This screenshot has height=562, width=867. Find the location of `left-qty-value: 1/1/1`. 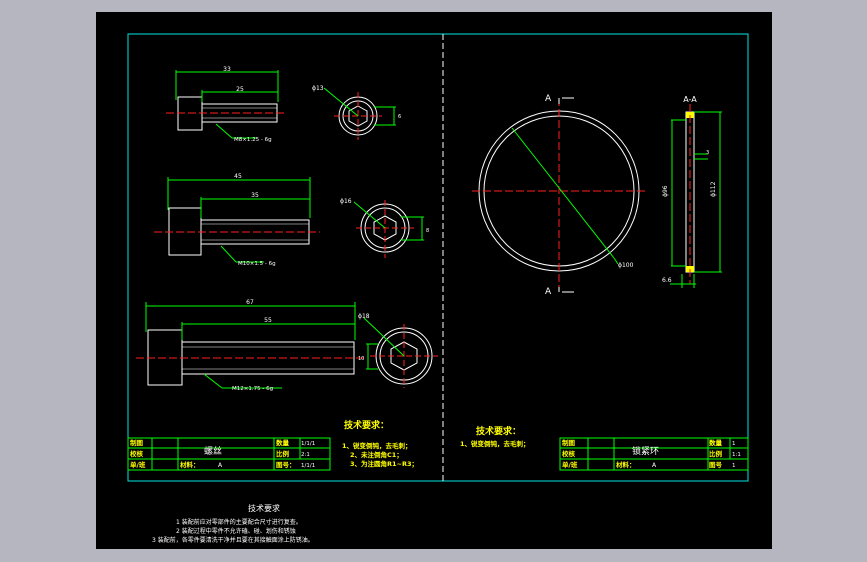

left-qty-value: 1/1/1 is located at coordinates (308, 444).